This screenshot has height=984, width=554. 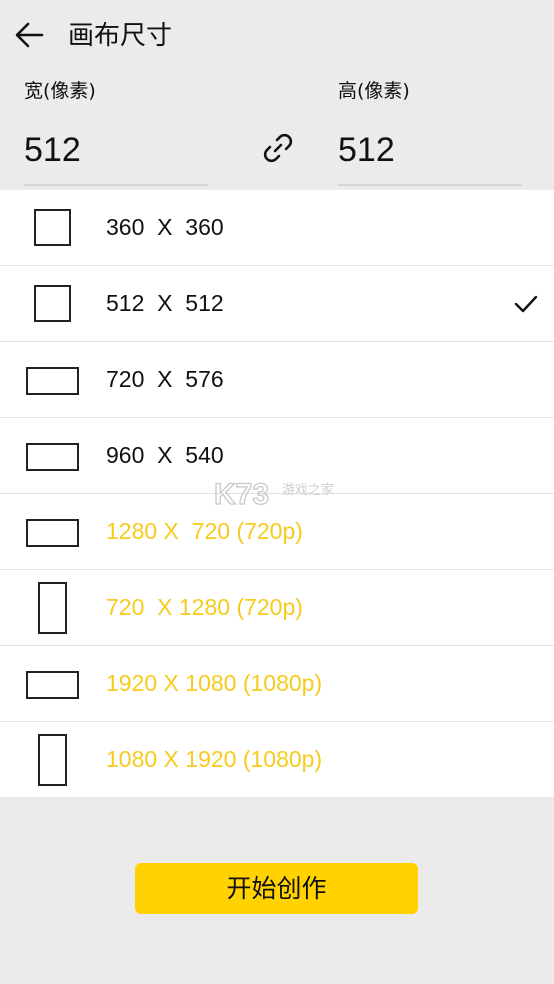 I want to click on start-create-button: 开始创作, so click(x=276, y=888).